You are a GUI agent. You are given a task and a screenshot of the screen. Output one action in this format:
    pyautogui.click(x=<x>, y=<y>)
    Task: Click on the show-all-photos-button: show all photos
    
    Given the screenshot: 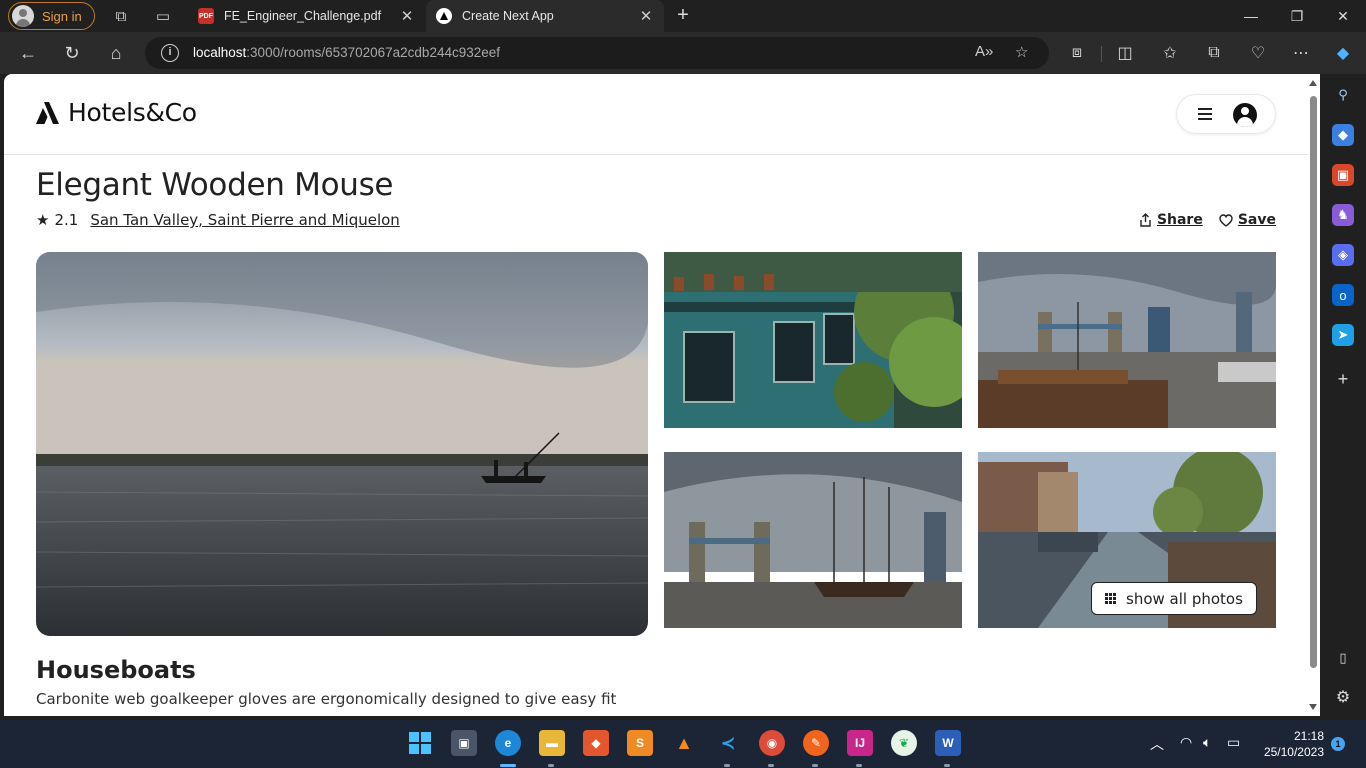 What is the action you would take?
    pyautogui.click(x=1174, y=598)
    